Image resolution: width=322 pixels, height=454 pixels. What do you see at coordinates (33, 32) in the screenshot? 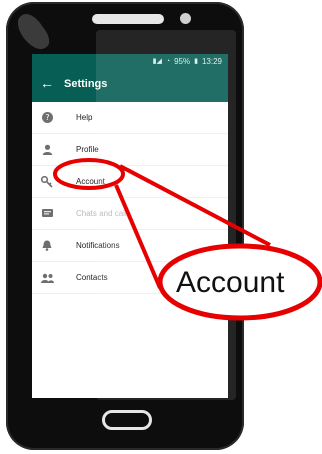
I see `phone-gloss` at bounding box center [33, 32].